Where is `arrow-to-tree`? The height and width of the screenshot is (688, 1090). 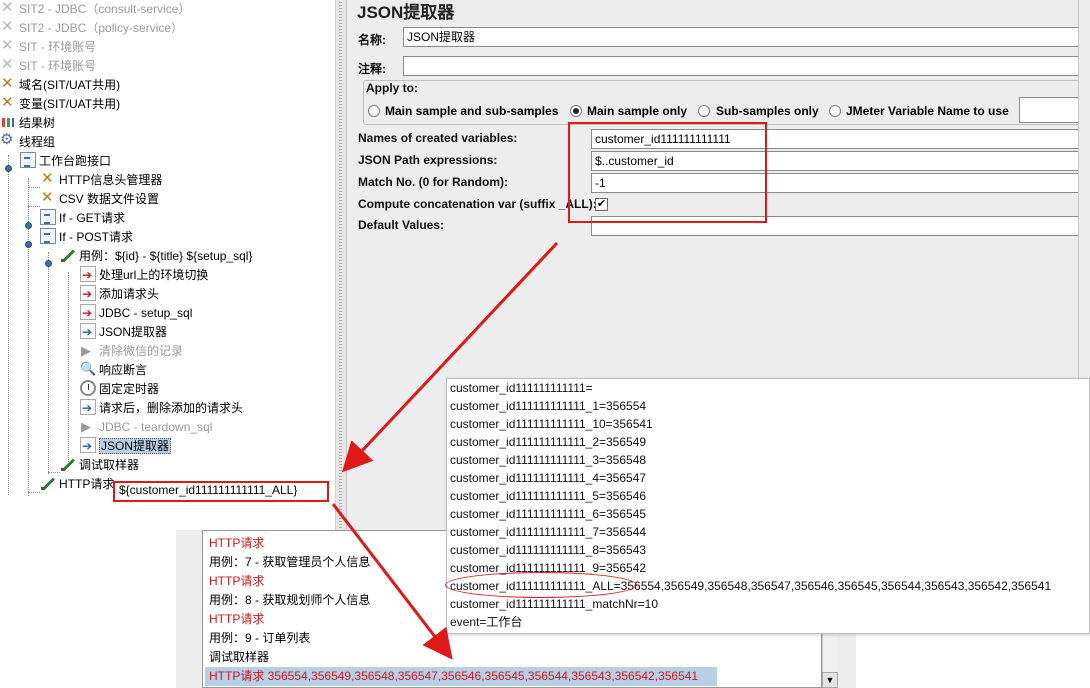
arrow-to-tree is located at coordinates (450, 357).